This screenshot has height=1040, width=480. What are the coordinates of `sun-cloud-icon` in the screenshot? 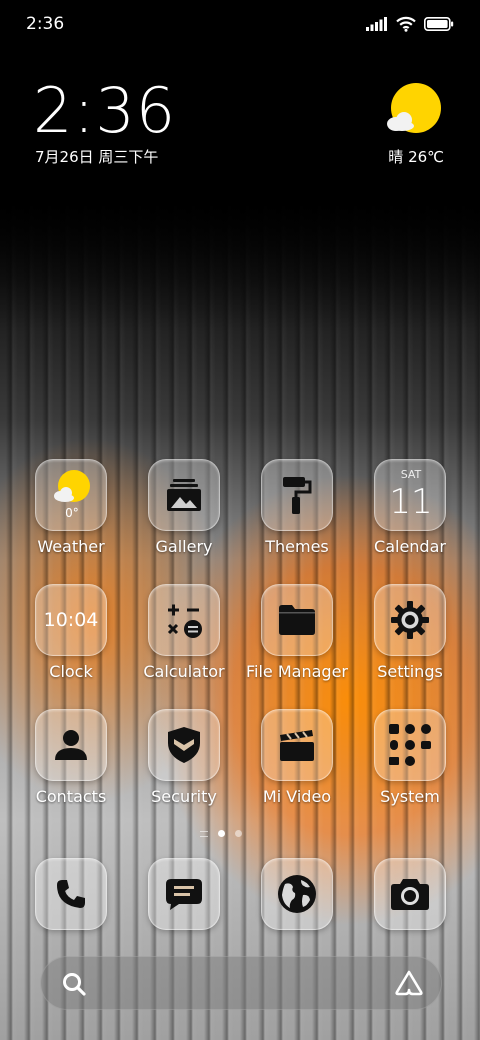 It's located at (414, 108).